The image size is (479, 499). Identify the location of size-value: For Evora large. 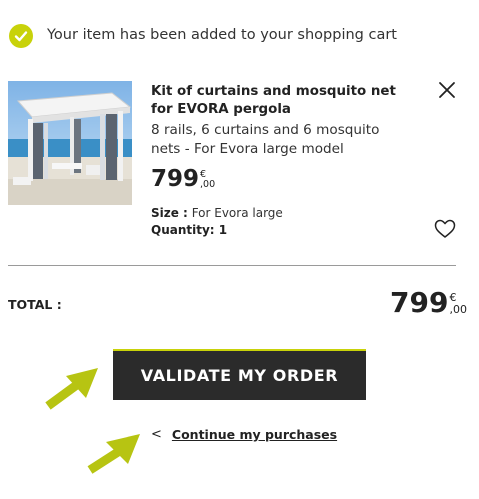
(237, 213).